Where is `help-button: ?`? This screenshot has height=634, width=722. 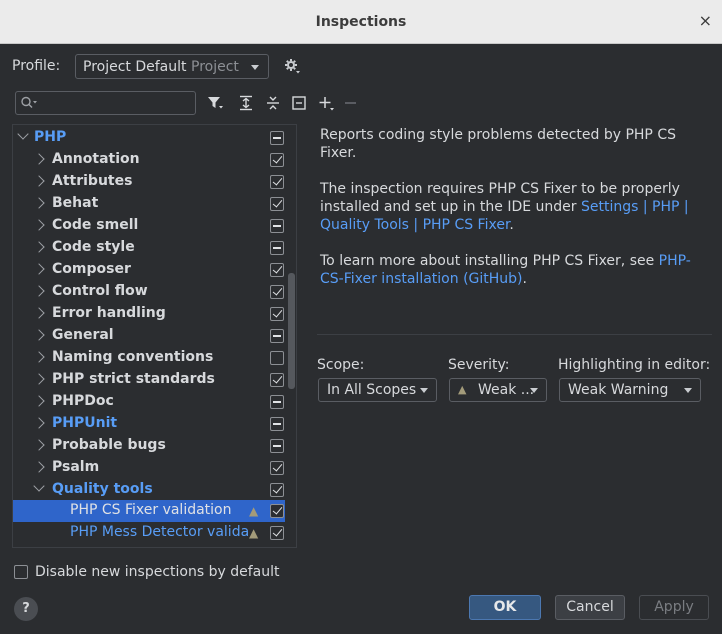 help-button: ? is located at coordinates (26, 609).